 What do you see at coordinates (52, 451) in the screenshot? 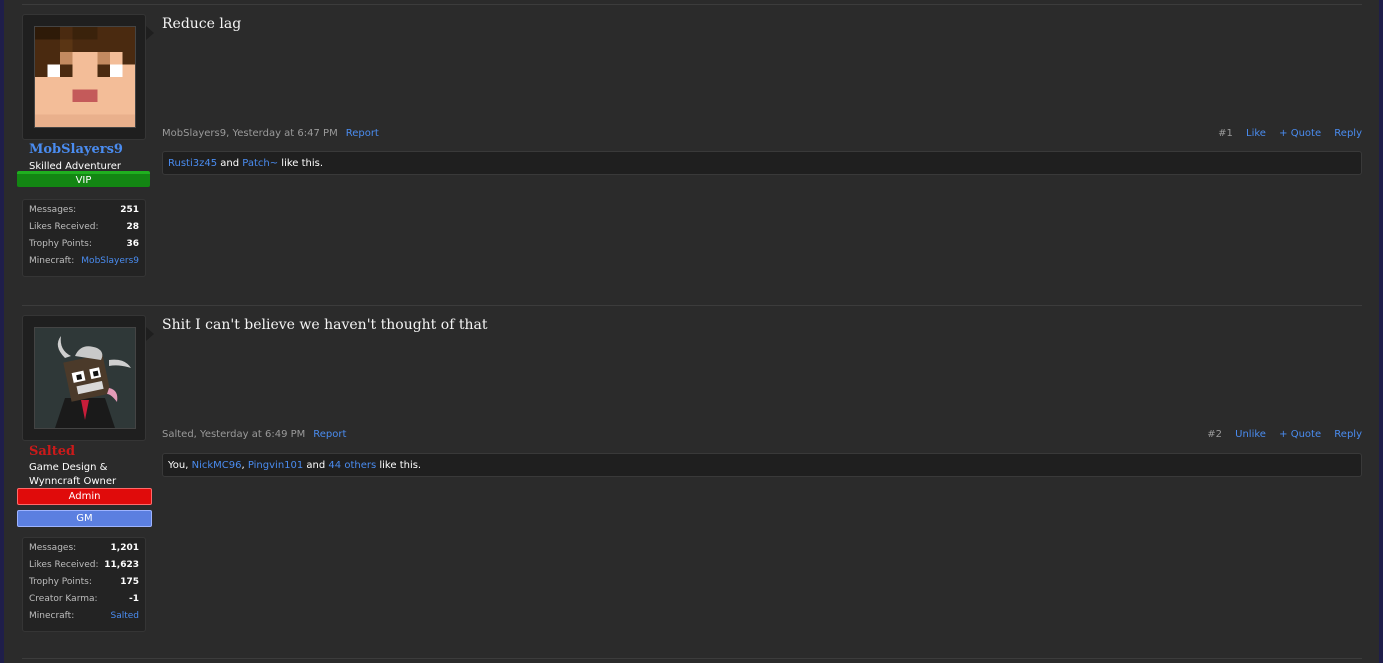
I see `username: Salted` at bounding box center [52, 451].